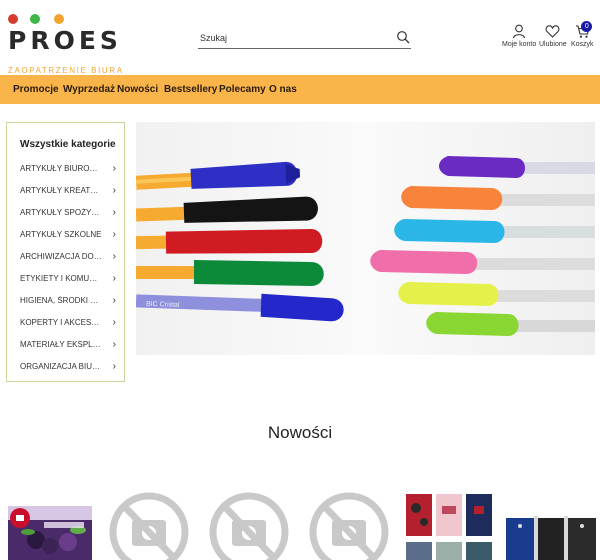 This screenshot has height=560, width=600. What do you see at coordinates (551, 538) in the screenshot?
I see `product-image-binders` at bounding box center [551, 538].